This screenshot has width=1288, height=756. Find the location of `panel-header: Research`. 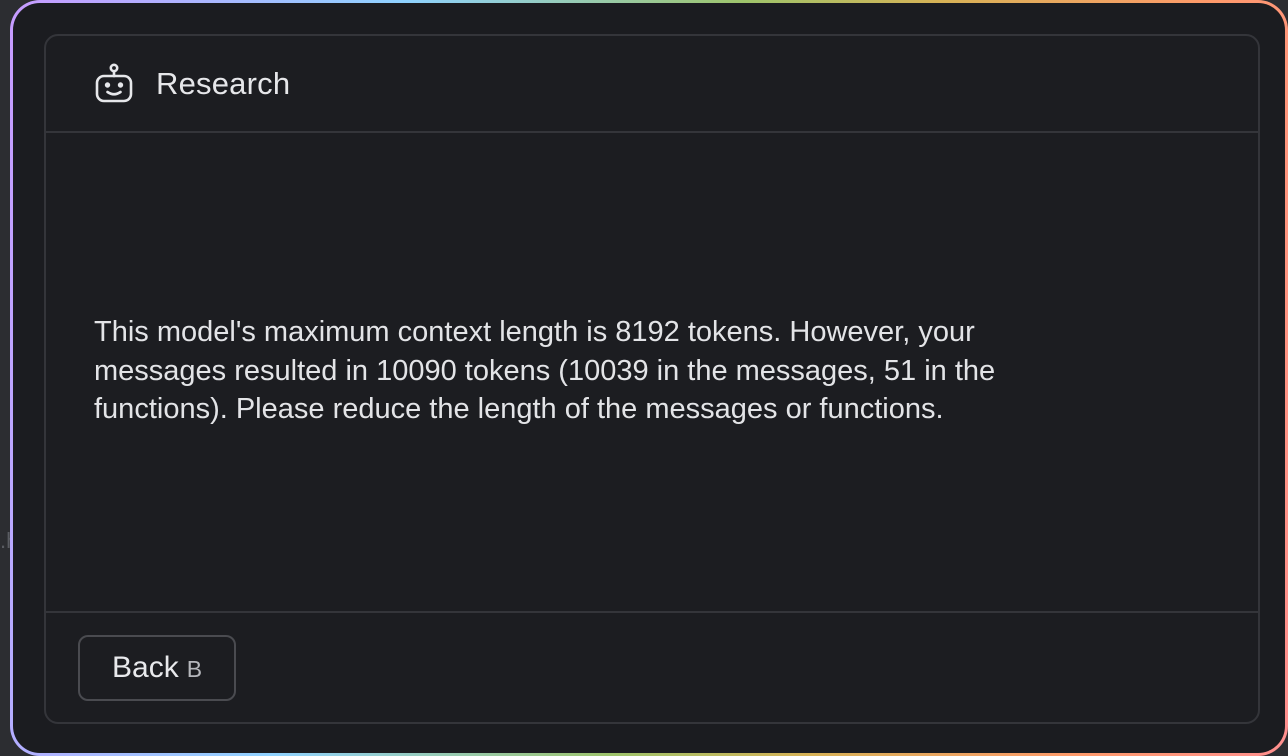

panel-header: Research is located at coordinates (652, 84).